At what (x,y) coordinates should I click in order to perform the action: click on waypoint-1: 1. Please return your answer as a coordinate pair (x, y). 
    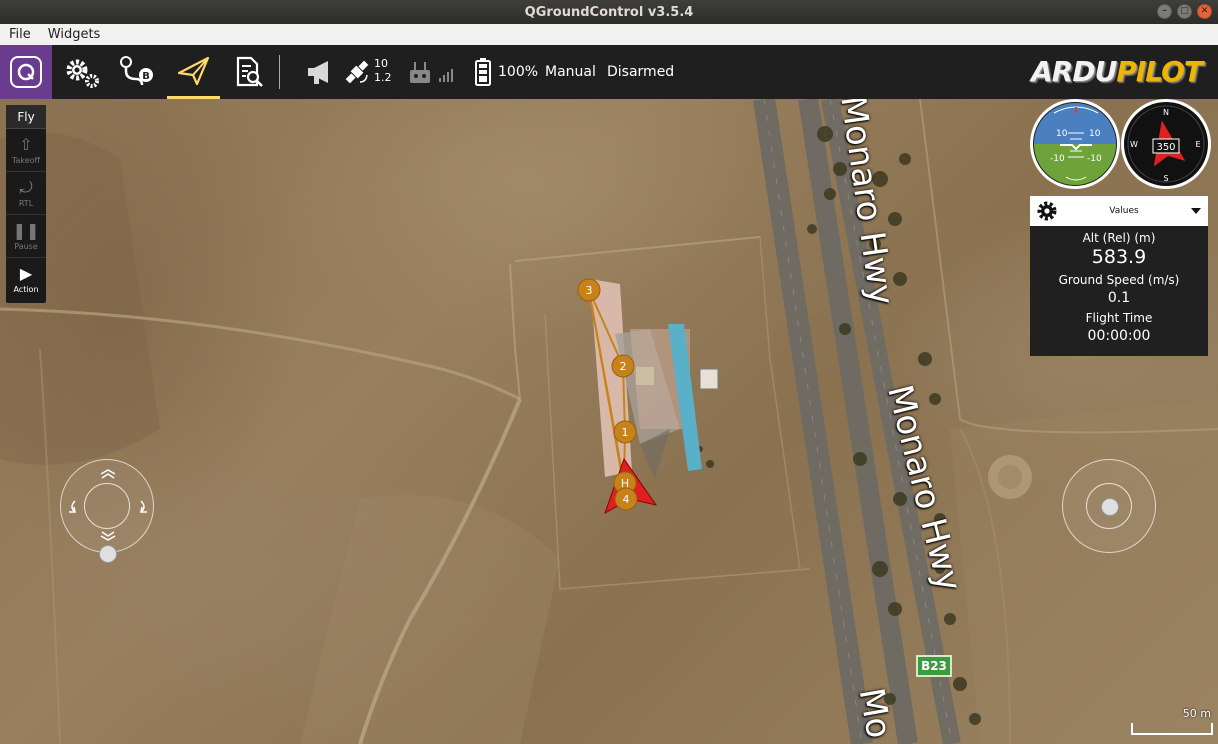
    Looking at the image, I should click on (625, 432).